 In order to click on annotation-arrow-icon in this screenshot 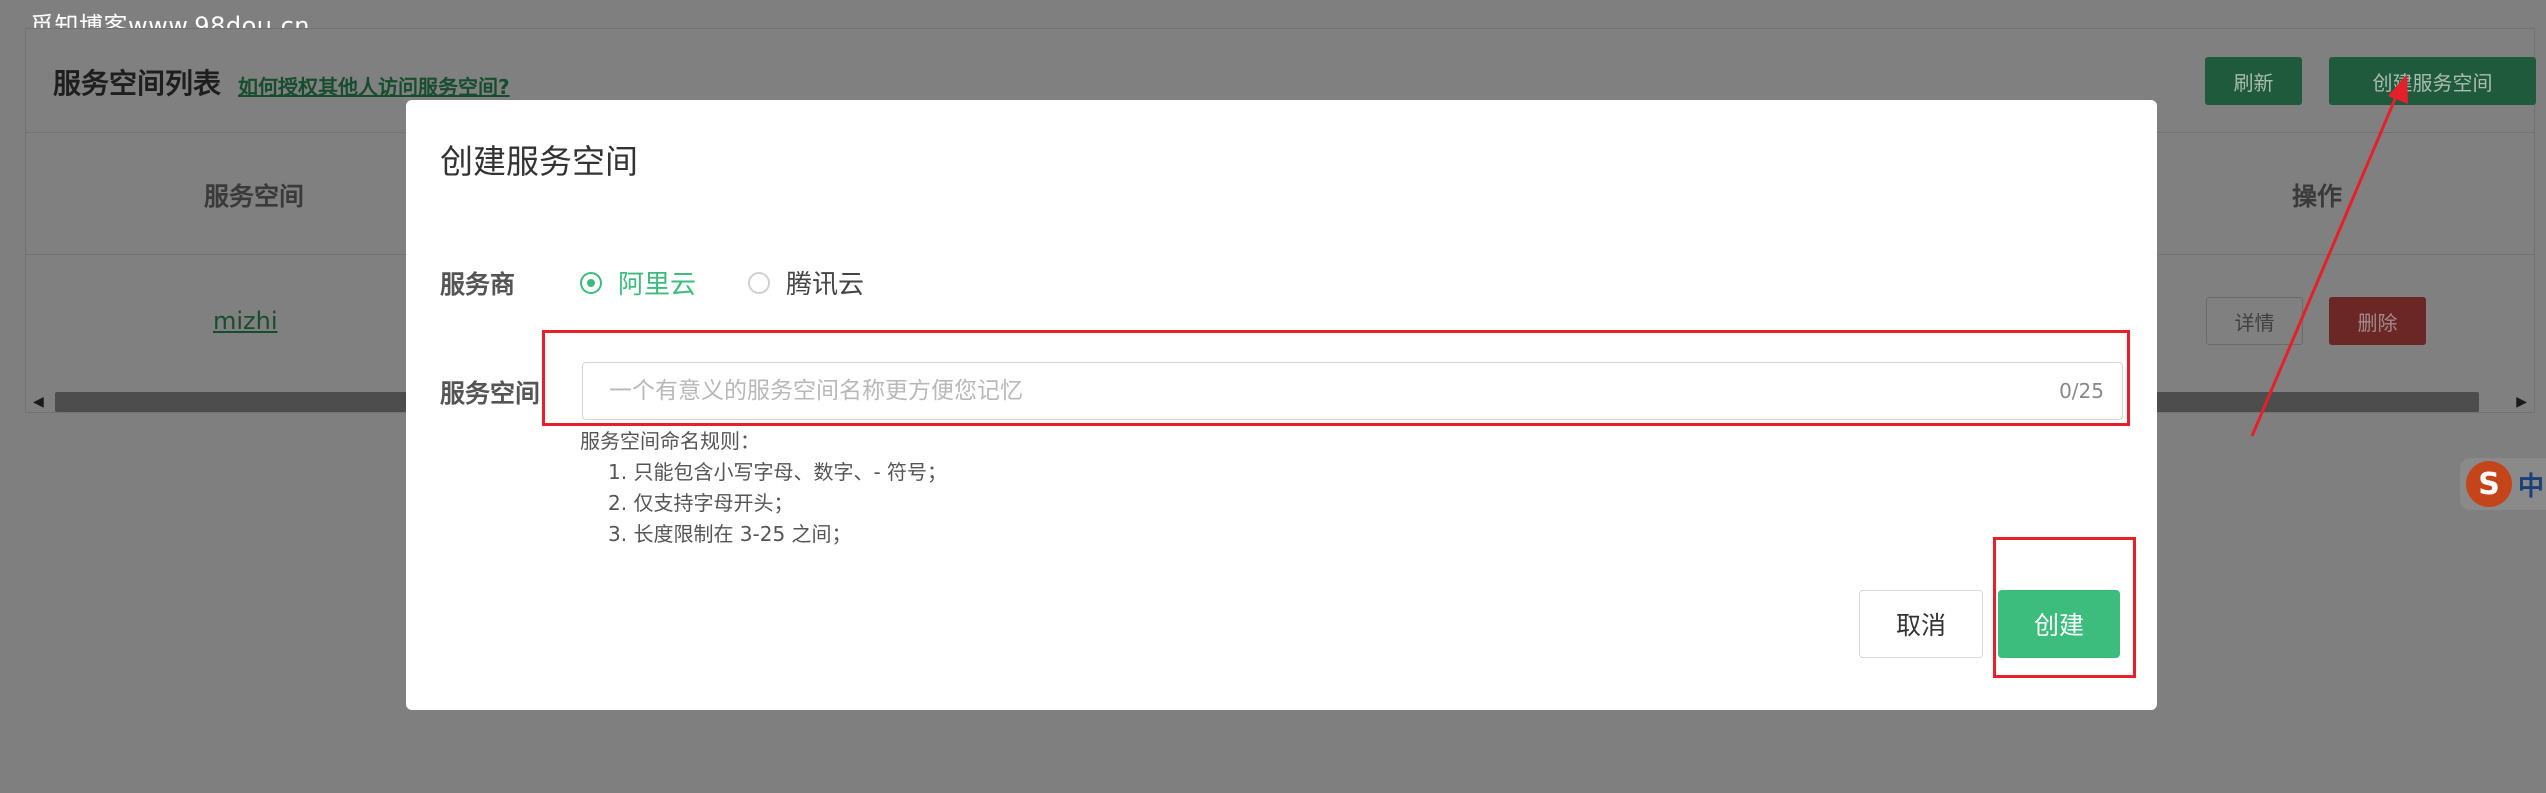, I will do `click(2329, 255)`.